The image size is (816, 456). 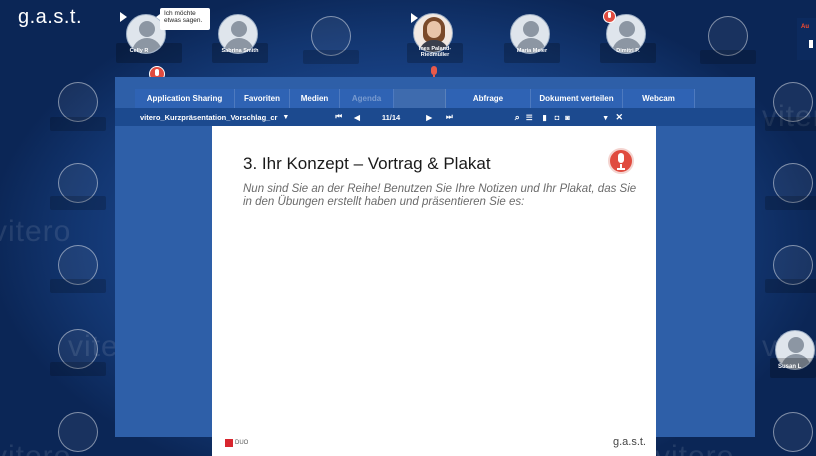 I want to click on tab-abfrage: Abfrage, so click(x=488, y=98).